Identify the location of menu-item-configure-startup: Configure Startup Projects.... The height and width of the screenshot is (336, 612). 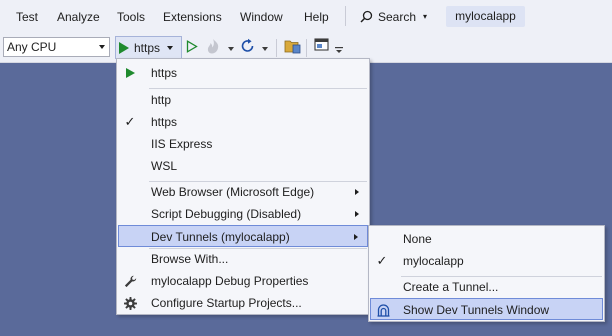
(243, 303).